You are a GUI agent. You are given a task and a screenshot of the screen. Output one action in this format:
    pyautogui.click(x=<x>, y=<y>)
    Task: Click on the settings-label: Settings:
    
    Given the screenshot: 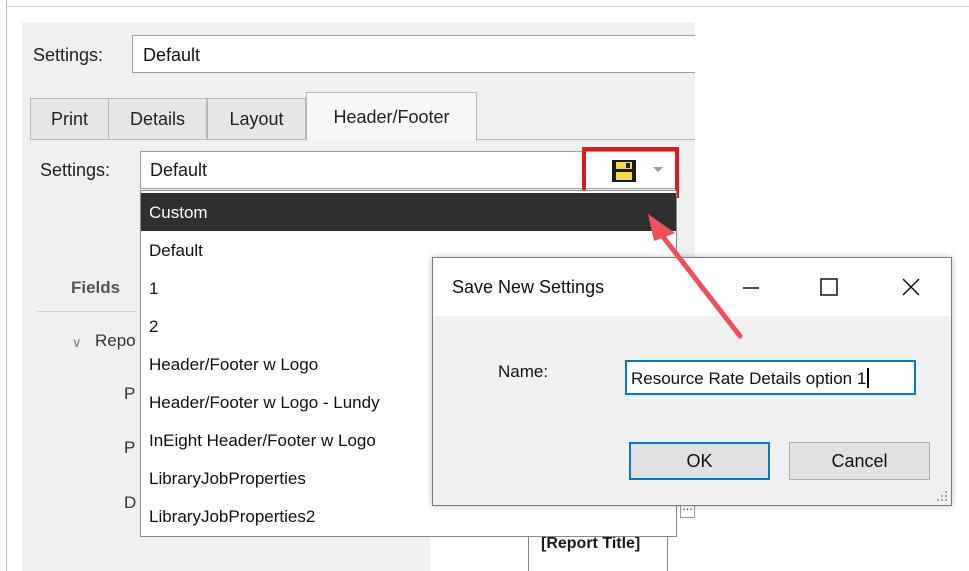 What is the action you would take?
    pyautogui.click(x=68, y=55)
    